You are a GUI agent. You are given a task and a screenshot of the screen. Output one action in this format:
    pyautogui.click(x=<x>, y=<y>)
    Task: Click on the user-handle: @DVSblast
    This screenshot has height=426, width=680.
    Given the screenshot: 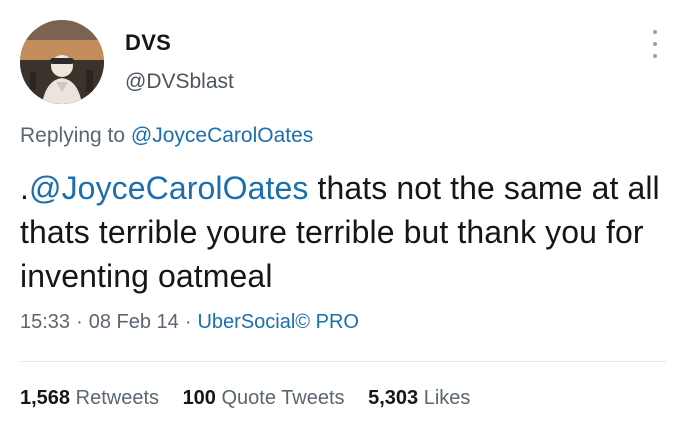 What is the action you would take?
    pyautogui.click(x=179, y=82)
    